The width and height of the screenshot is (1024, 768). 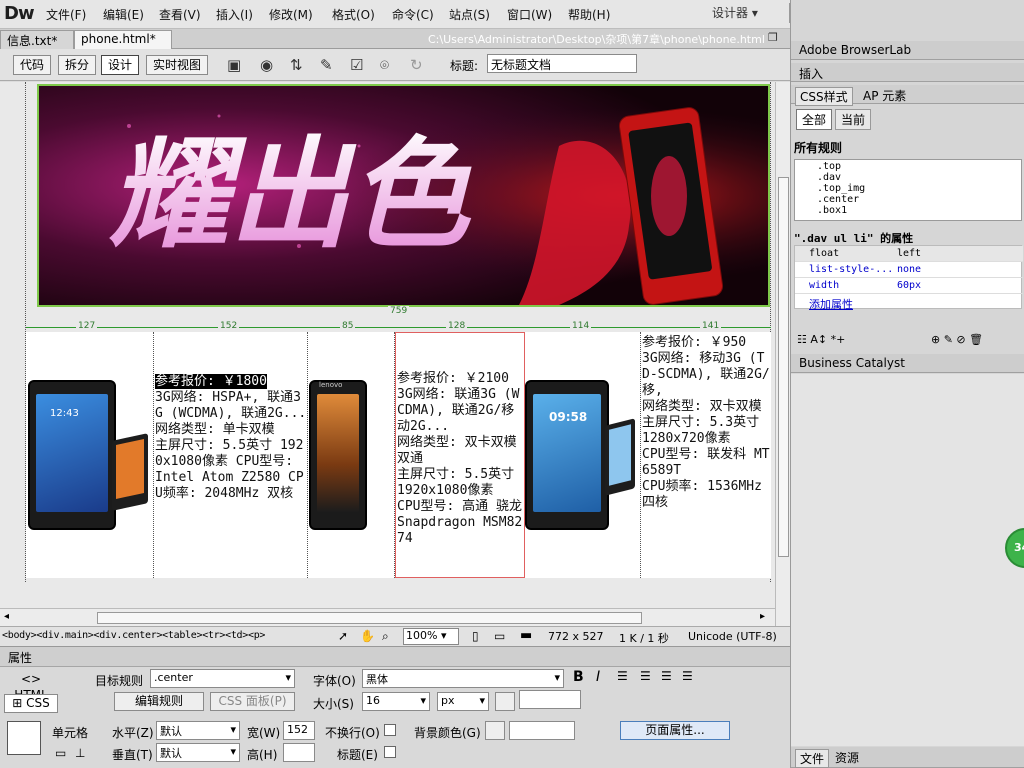 I want to click on edit-rule-button: 编辑规则, so click(x=159, y=701).